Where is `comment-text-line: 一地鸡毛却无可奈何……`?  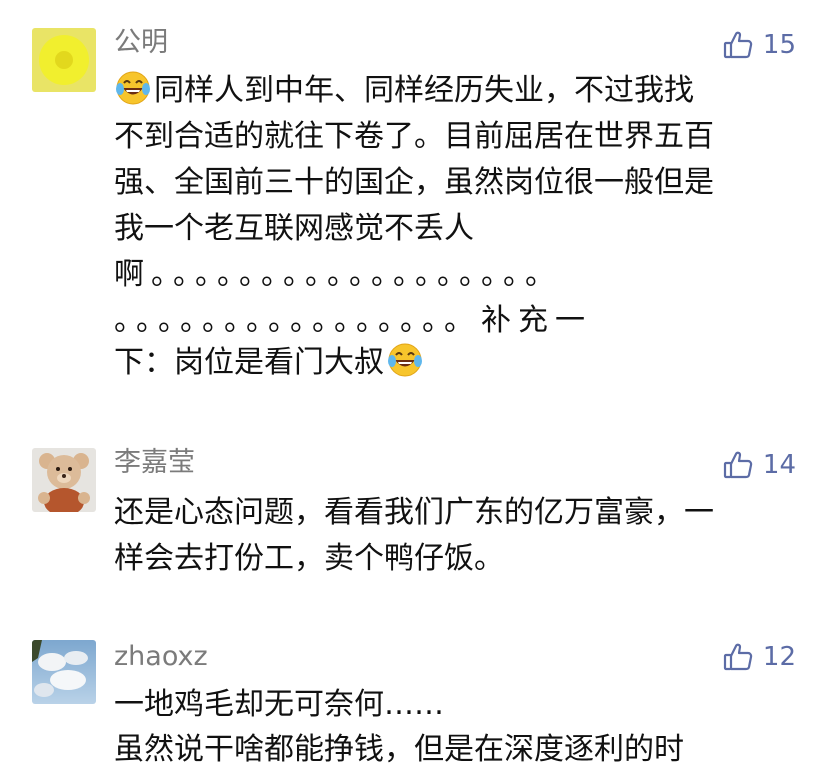 comment-text-line: 一地鸡毛却无可奈何…… is located at coordinates (279, 704).